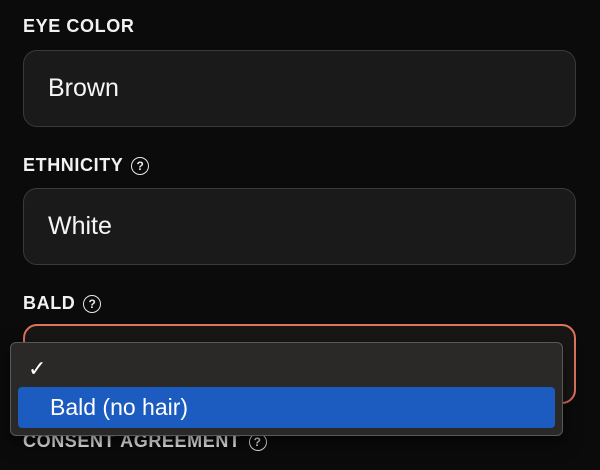 This screenshot has width=600, height=470. I want to click on eye-color-label: EYE COLOR, so click(79, 26).